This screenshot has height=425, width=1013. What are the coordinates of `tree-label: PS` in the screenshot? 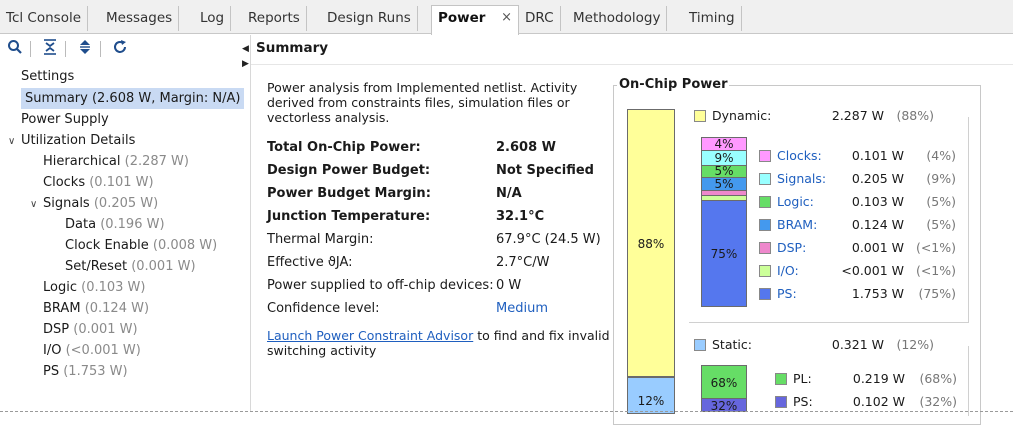 It's located at (51, 371).